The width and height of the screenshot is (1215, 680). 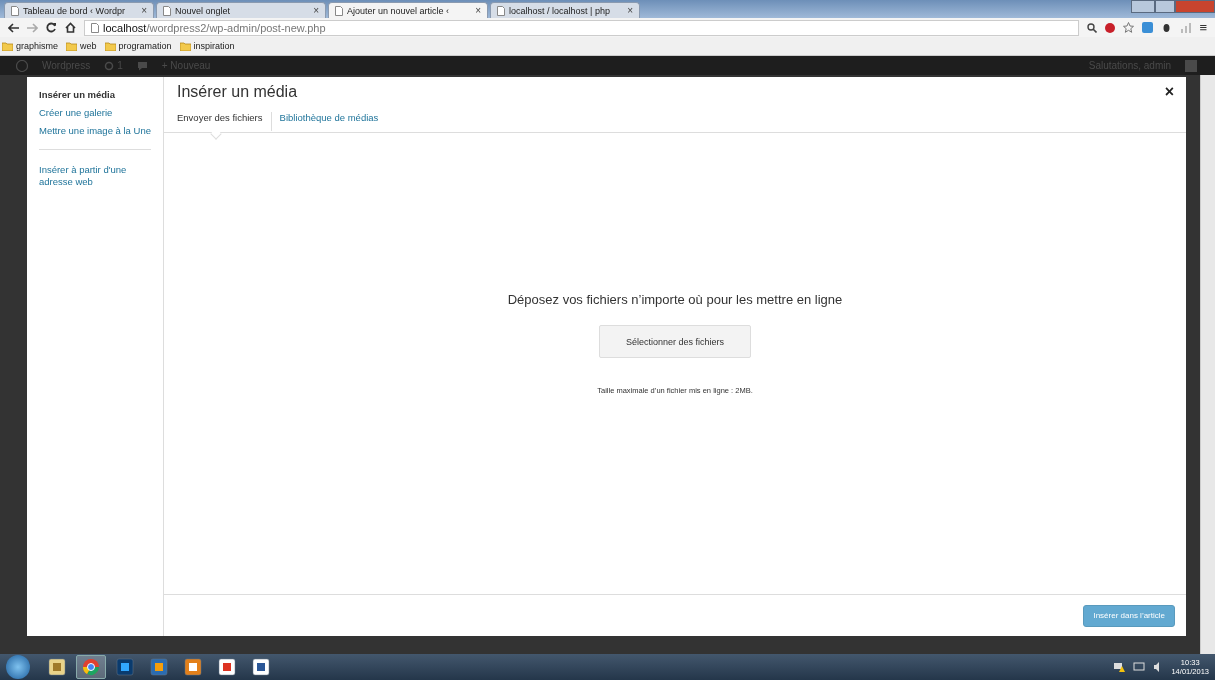 I want to click on modal-tab: Bibliothèque de médias, so click(x=333, y=121).